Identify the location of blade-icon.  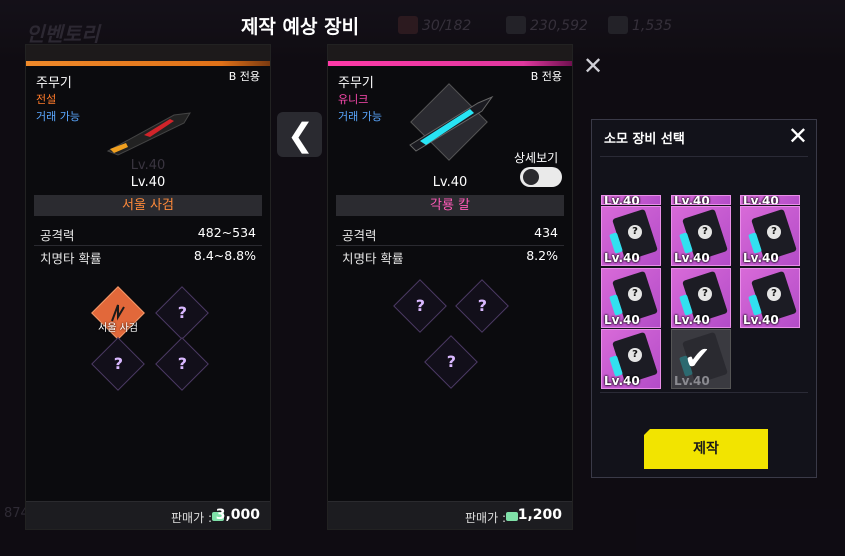
(451, 122).